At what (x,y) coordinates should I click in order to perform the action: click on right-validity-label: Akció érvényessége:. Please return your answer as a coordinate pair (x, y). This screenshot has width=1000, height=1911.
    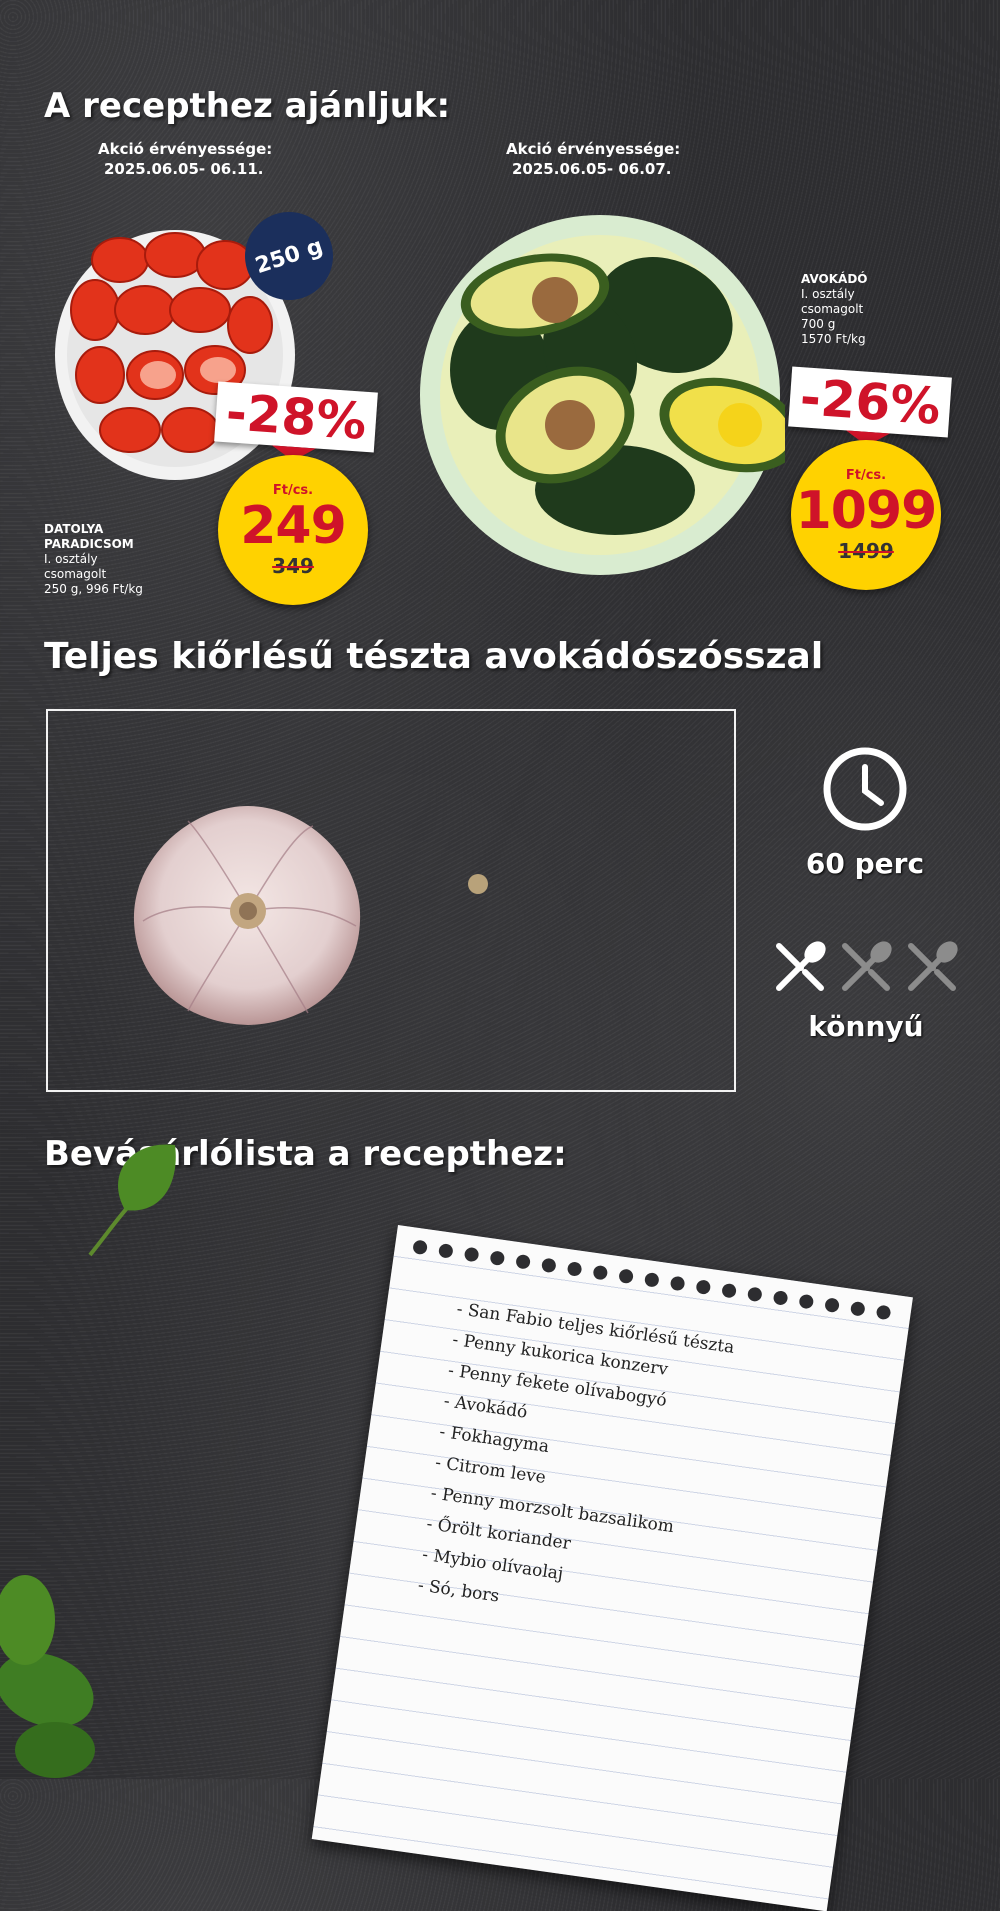
    Looking at the image, I should click on (593, 149).